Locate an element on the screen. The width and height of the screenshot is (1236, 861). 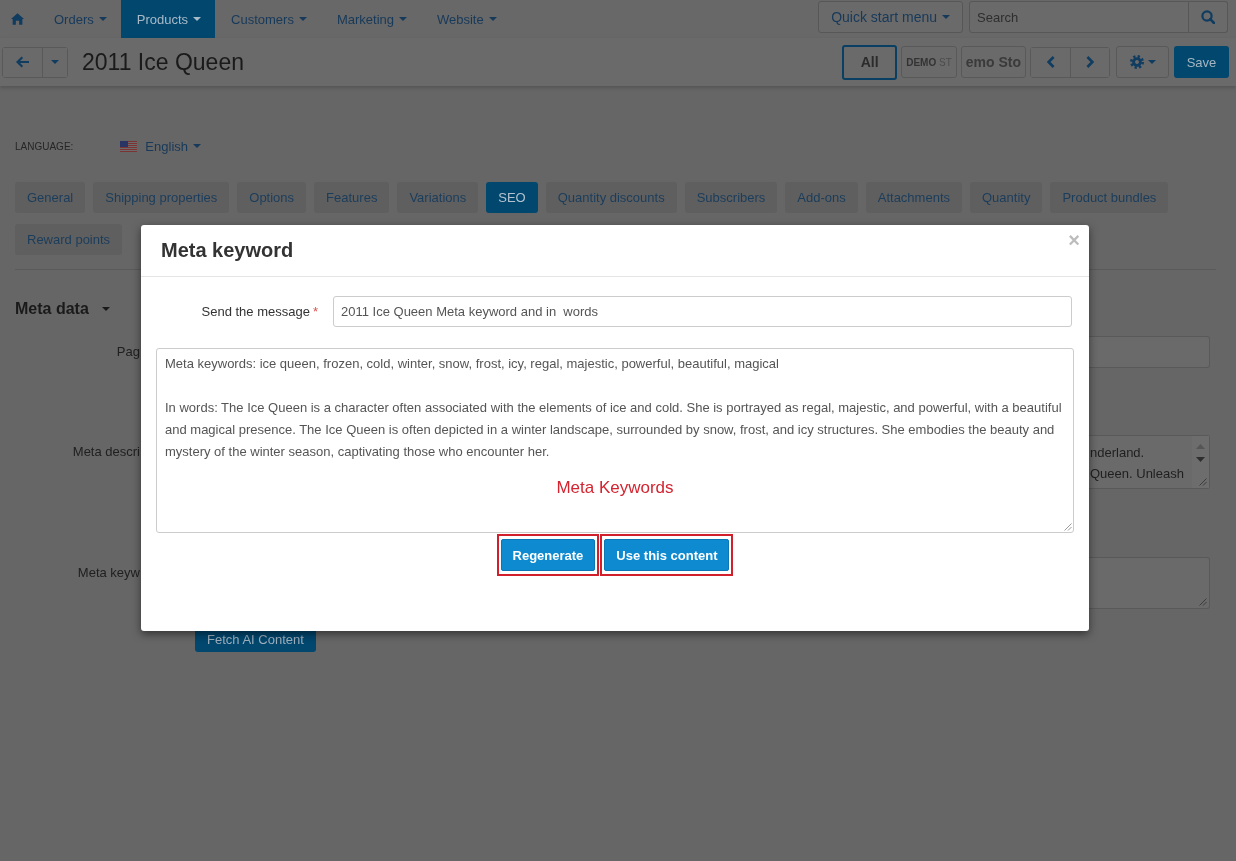
tab: Product bundles is located at coordinates (1109, 197).